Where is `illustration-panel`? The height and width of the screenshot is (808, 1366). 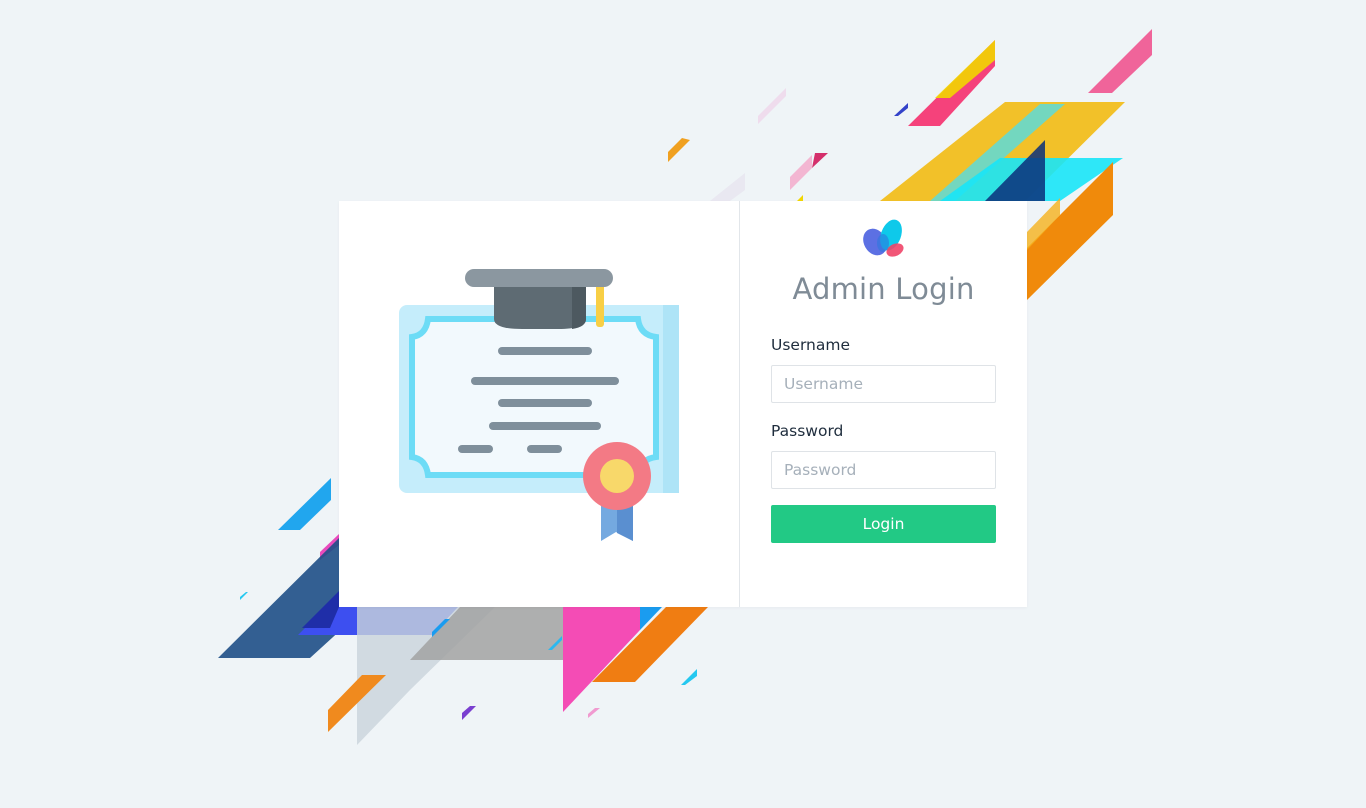
illustration-panel is located at coordinates (539, 404).